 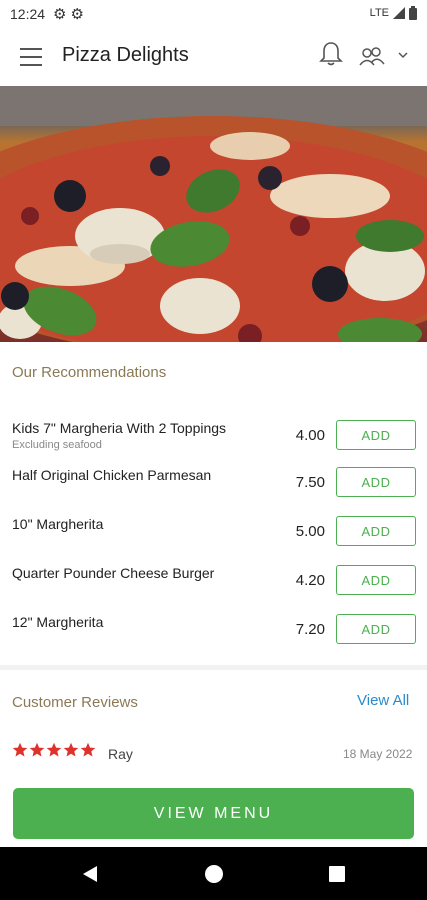 What do you see at coordinates (120, 754) in the screenshot?
I see `reviewer-name: Ray` at bounding box center [120, 754].